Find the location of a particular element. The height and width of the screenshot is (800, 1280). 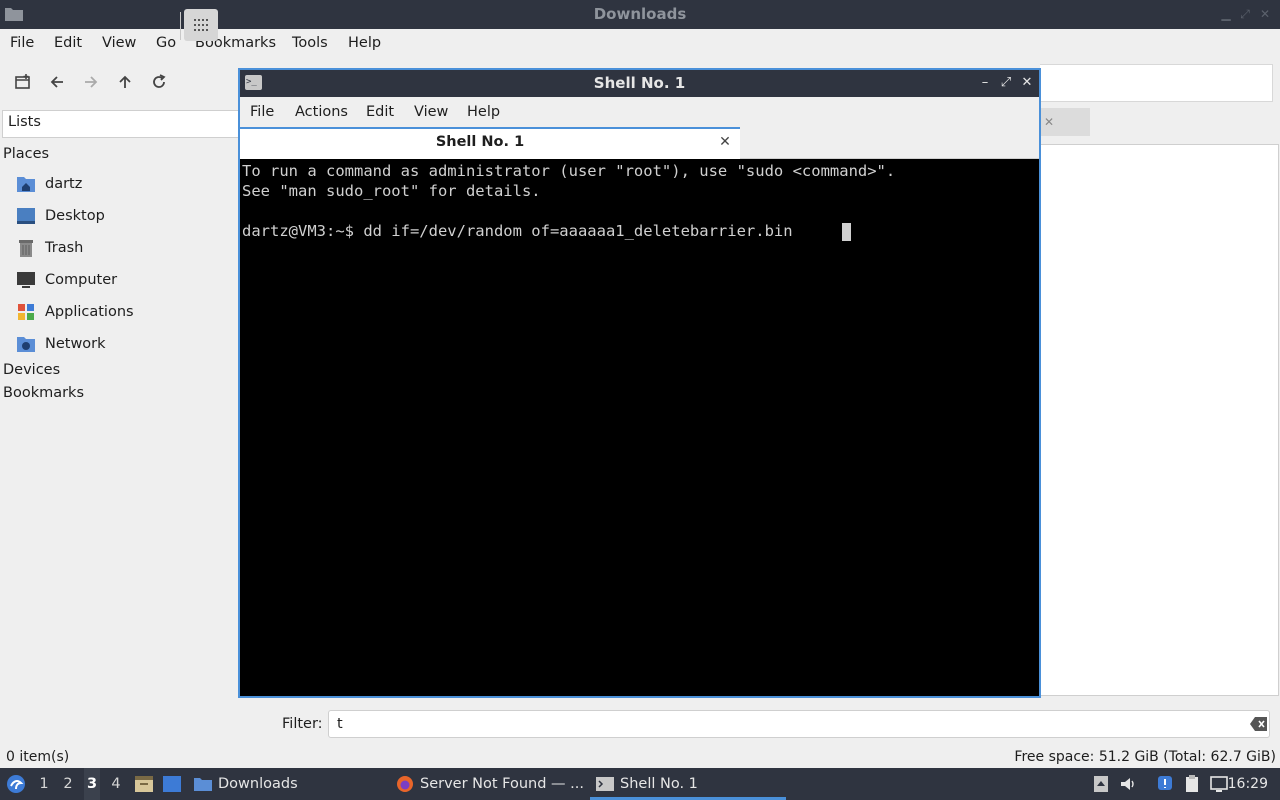

place-computer: Computer is located at coordinates (66, 280).